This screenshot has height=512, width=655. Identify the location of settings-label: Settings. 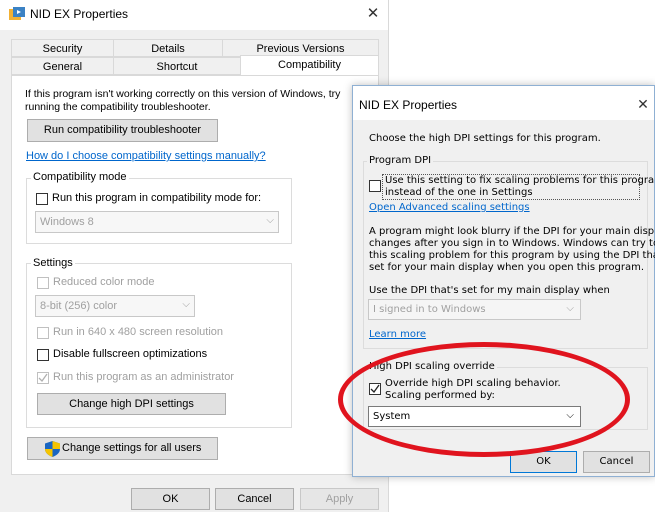
(53, 263).